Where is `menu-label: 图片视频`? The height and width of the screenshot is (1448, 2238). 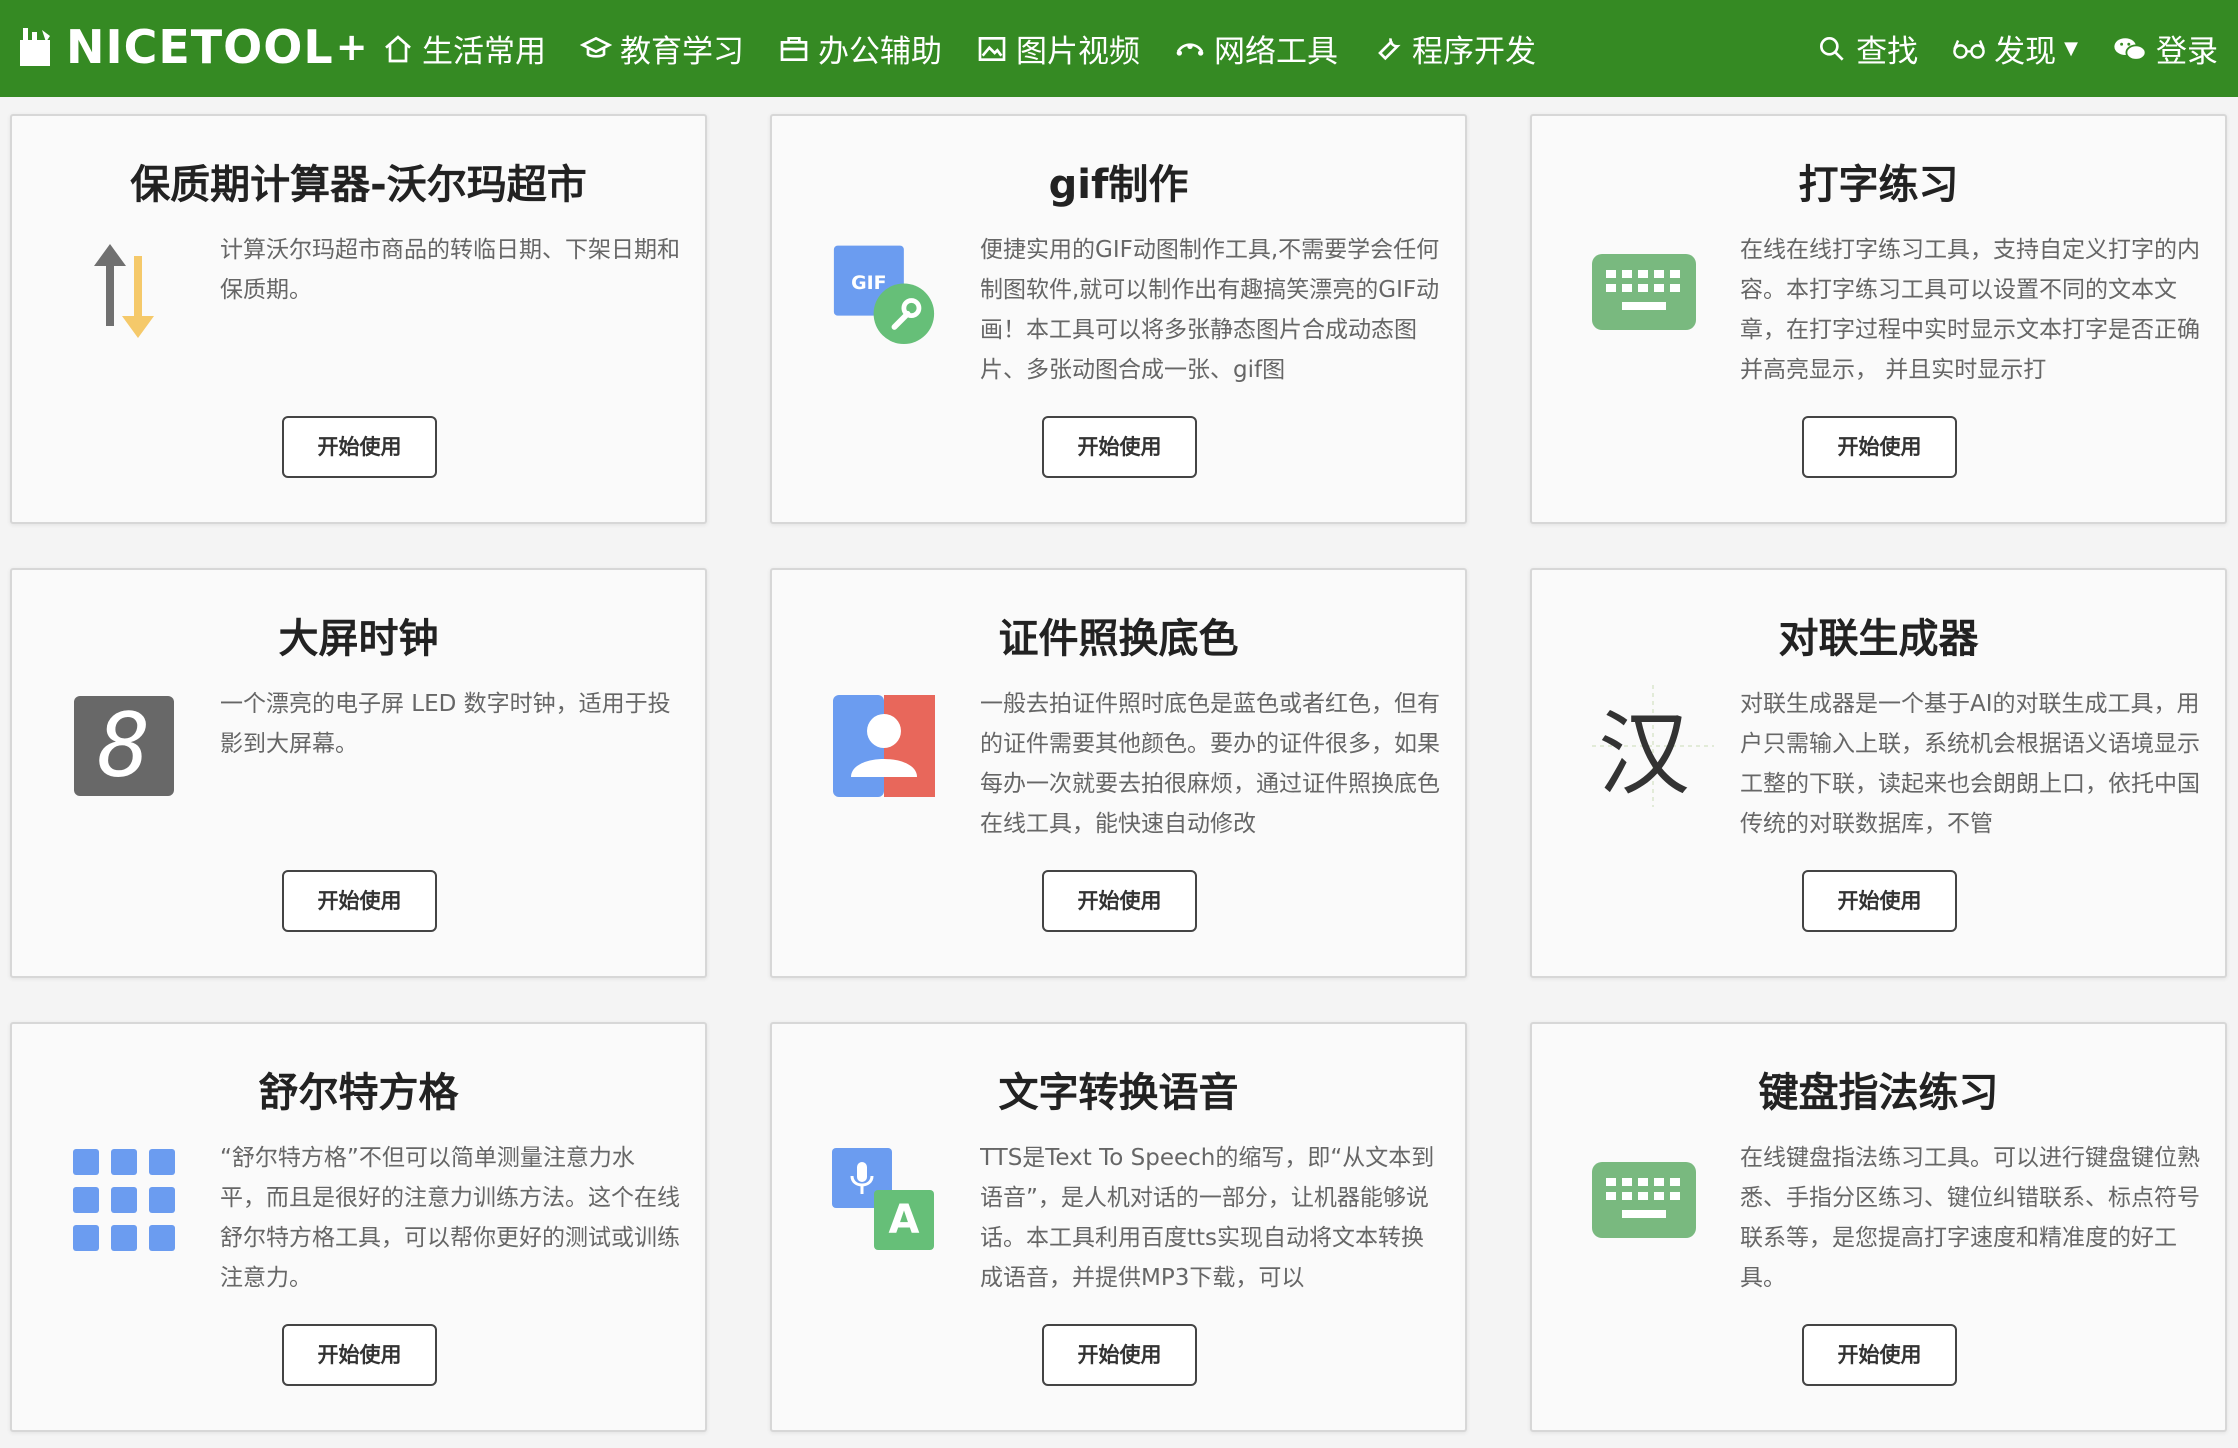 menu-label: 图片视频 is located at coordinates (1078, 52).